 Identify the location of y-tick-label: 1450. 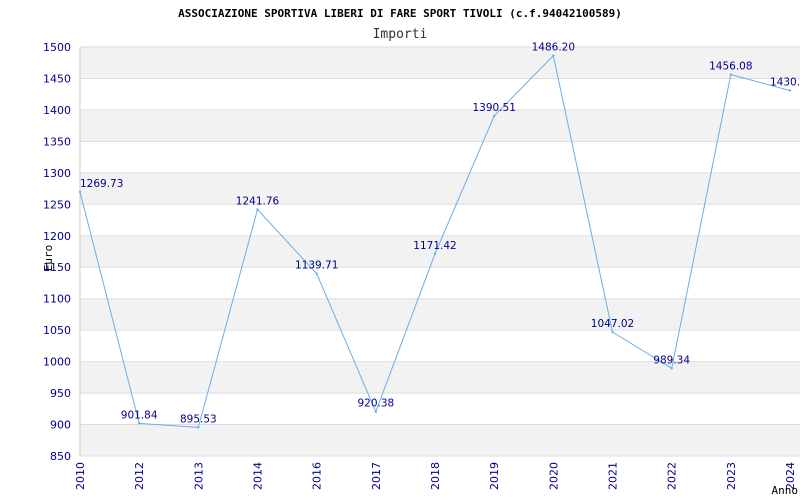
(57, 78).